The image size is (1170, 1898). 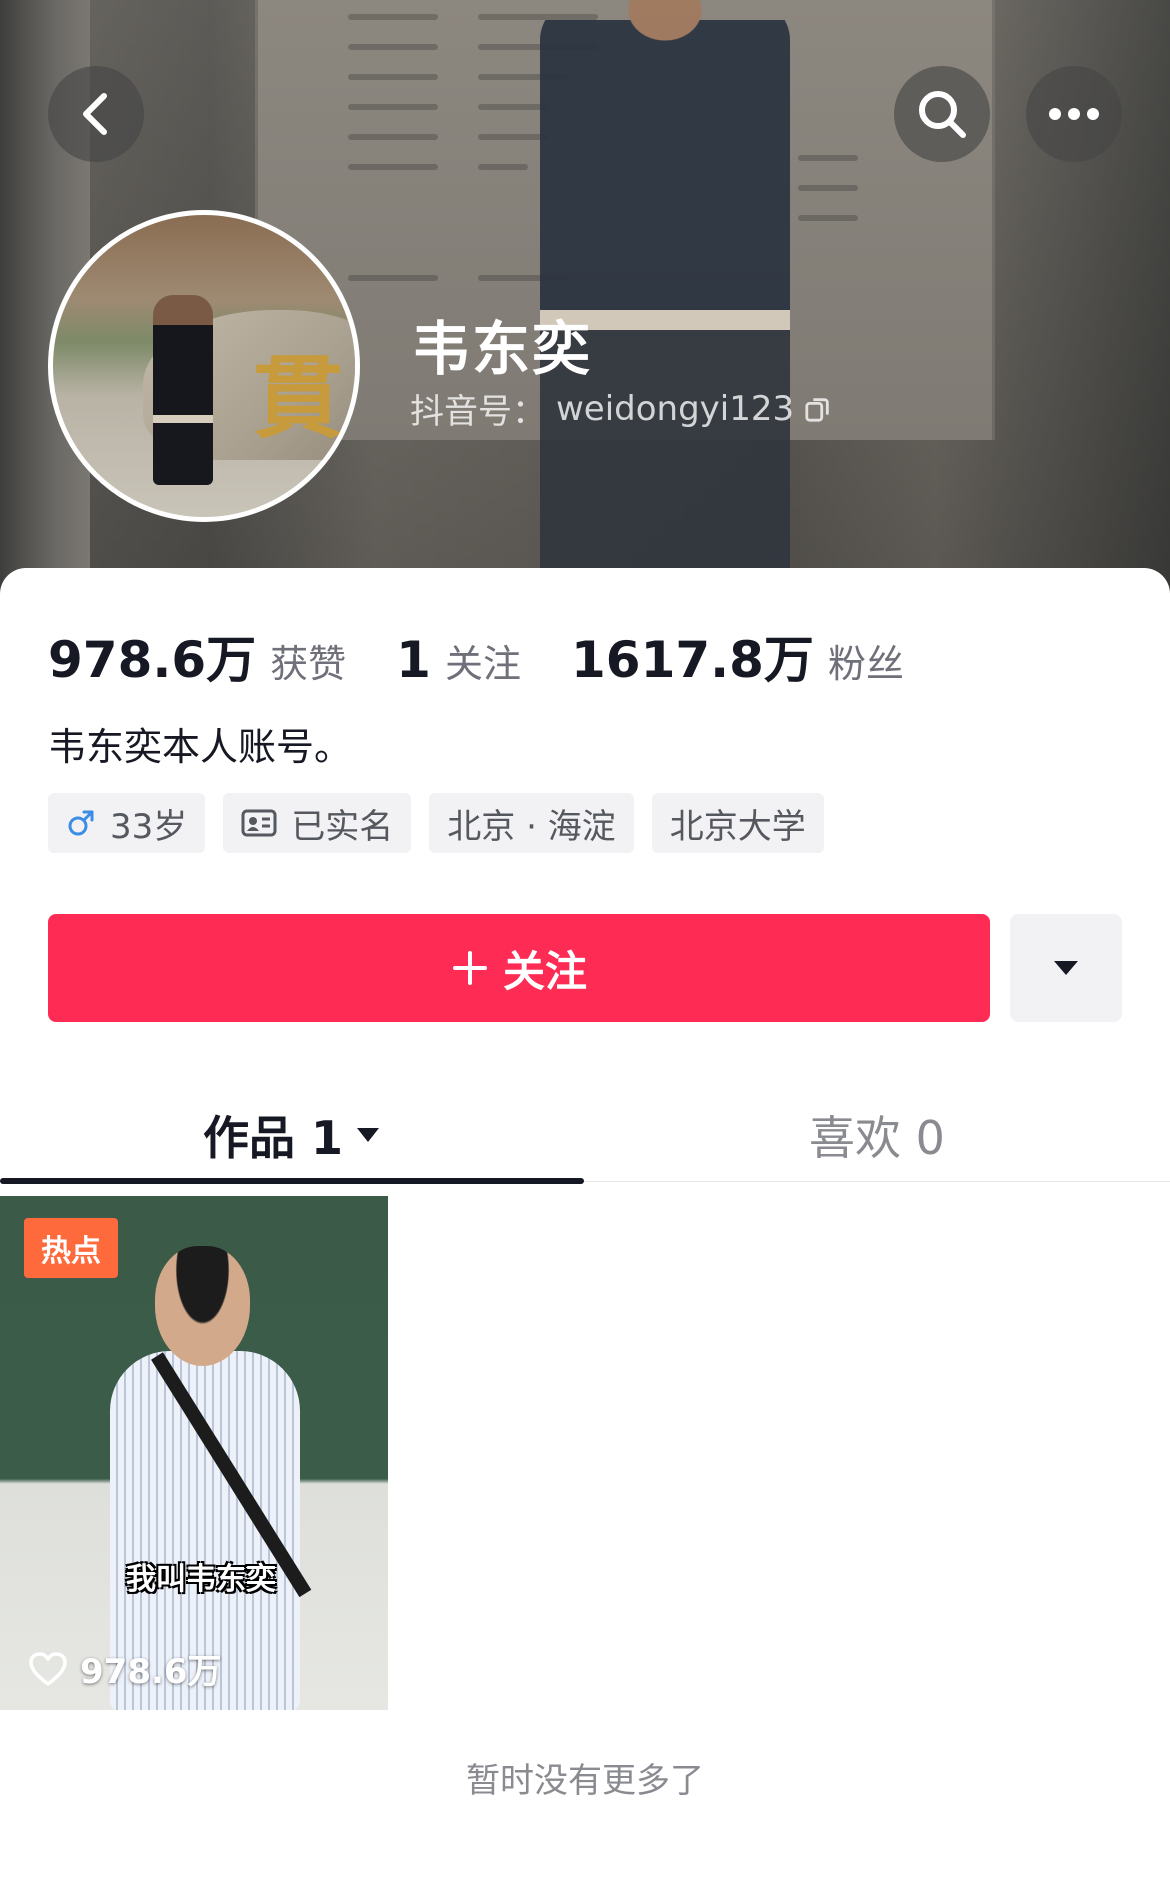 What do you see at coordinates (818, 409) in the screenshot?
I see `copy-icon` at bounding box center [818, 409].